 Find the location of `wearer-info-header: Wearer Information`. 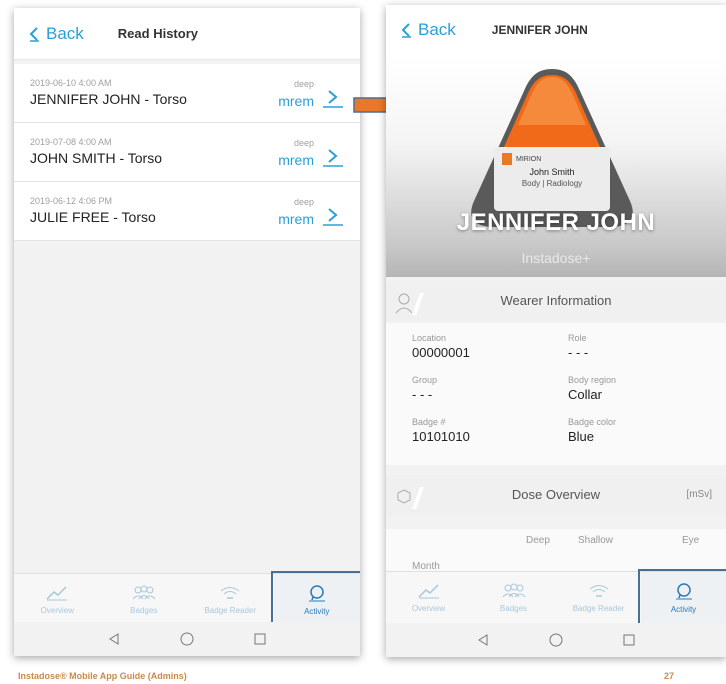

wearer-info-header: Wearer Information is located at coordinates (556, 301).